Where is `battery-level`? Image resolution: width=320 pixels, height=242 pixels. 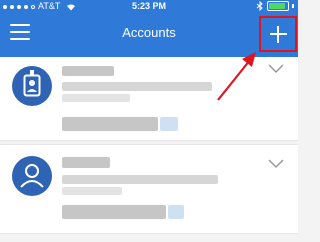
battery-level is located at coordinates (277, 6).